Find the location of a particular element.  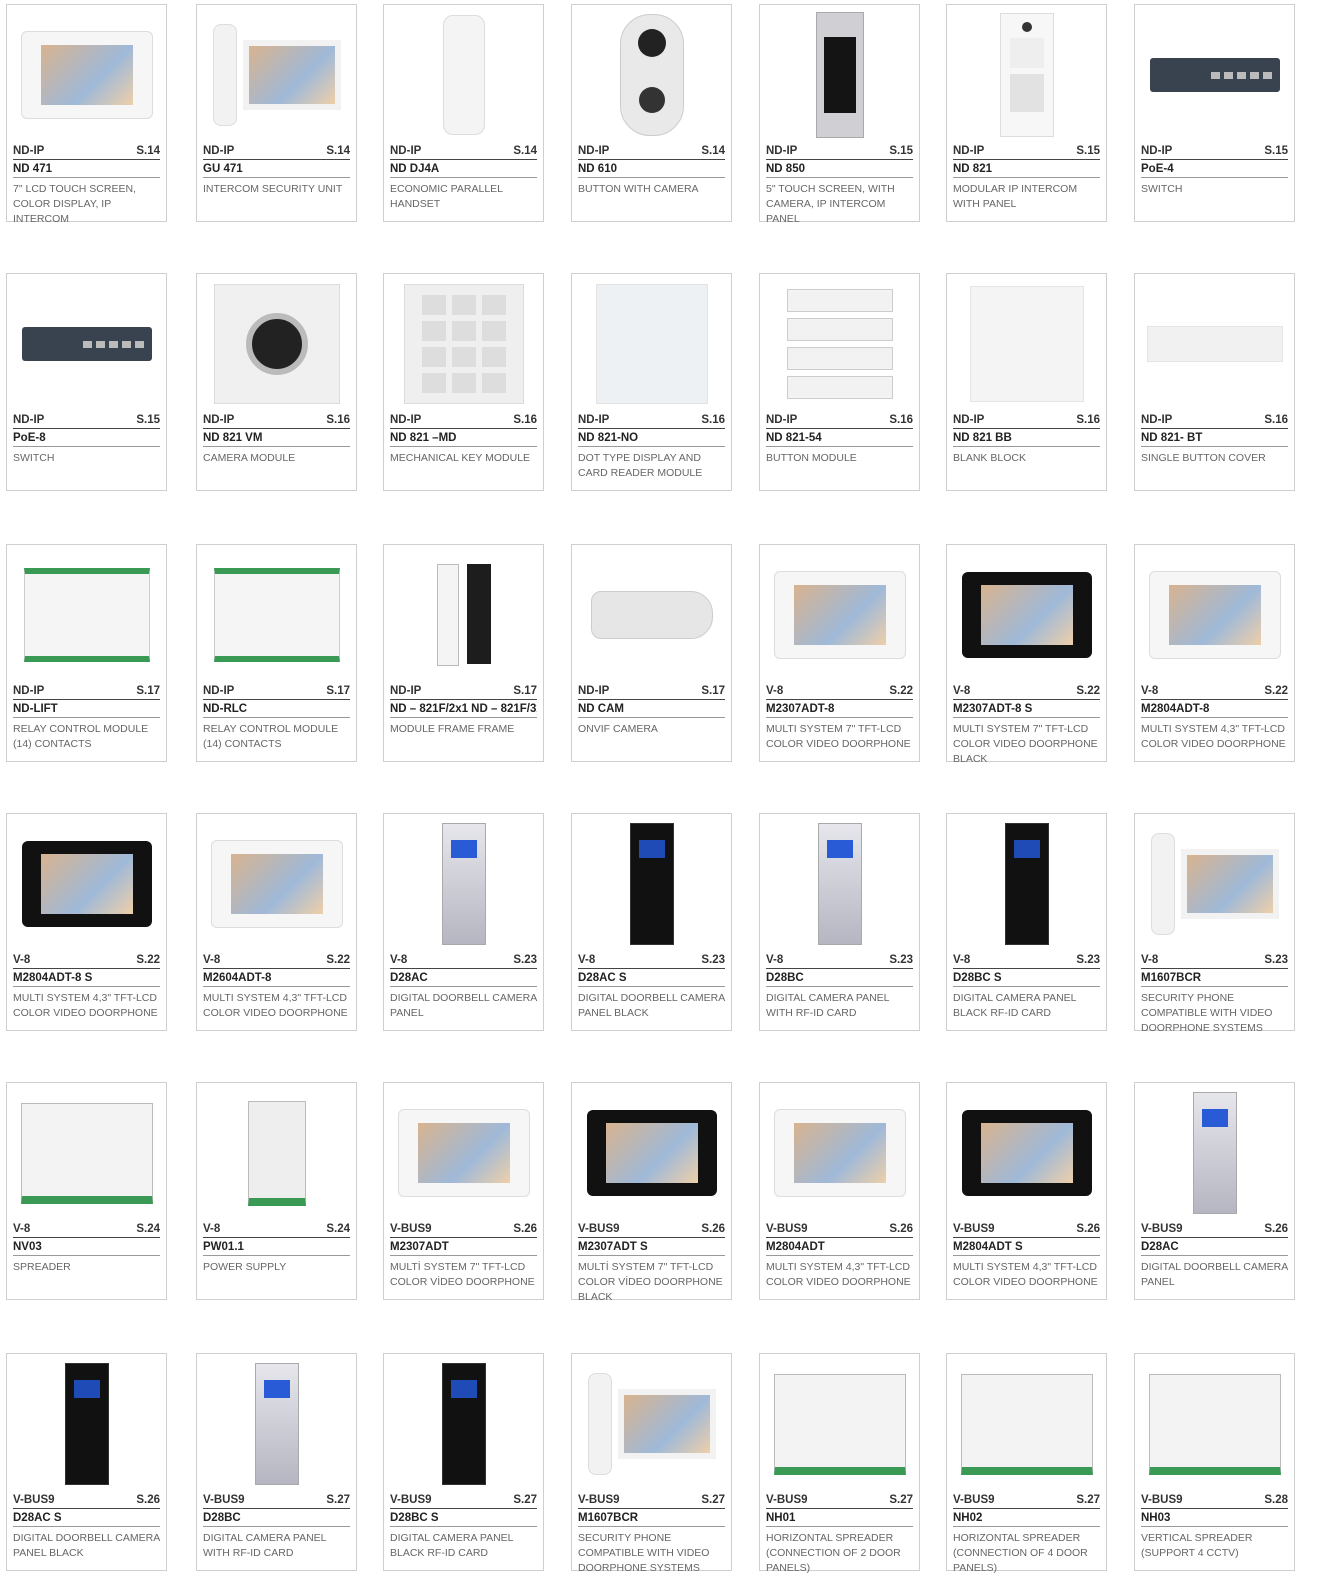

page-ref: S.26 is located at coordinates (148, 1500).